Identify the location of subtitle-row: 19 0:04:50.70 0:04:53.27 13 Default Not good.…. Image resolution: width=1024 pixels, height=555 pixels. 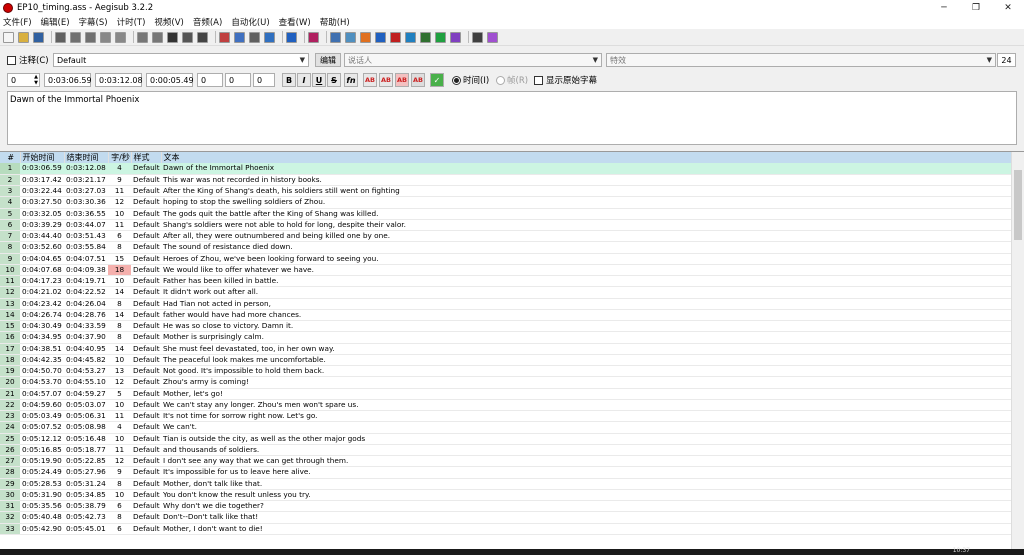
(505, 371).